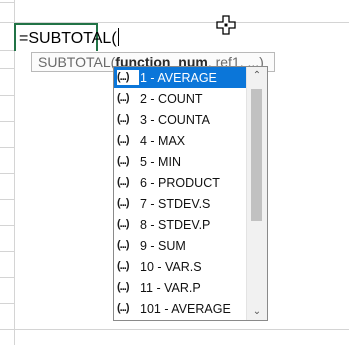 This screenshot has height=345, width=349. What do you see at coordinates (163, 245) in the screenshot?
I see `autocomplete-item-label: 9 - SUM` at bounding box center [163, 245].